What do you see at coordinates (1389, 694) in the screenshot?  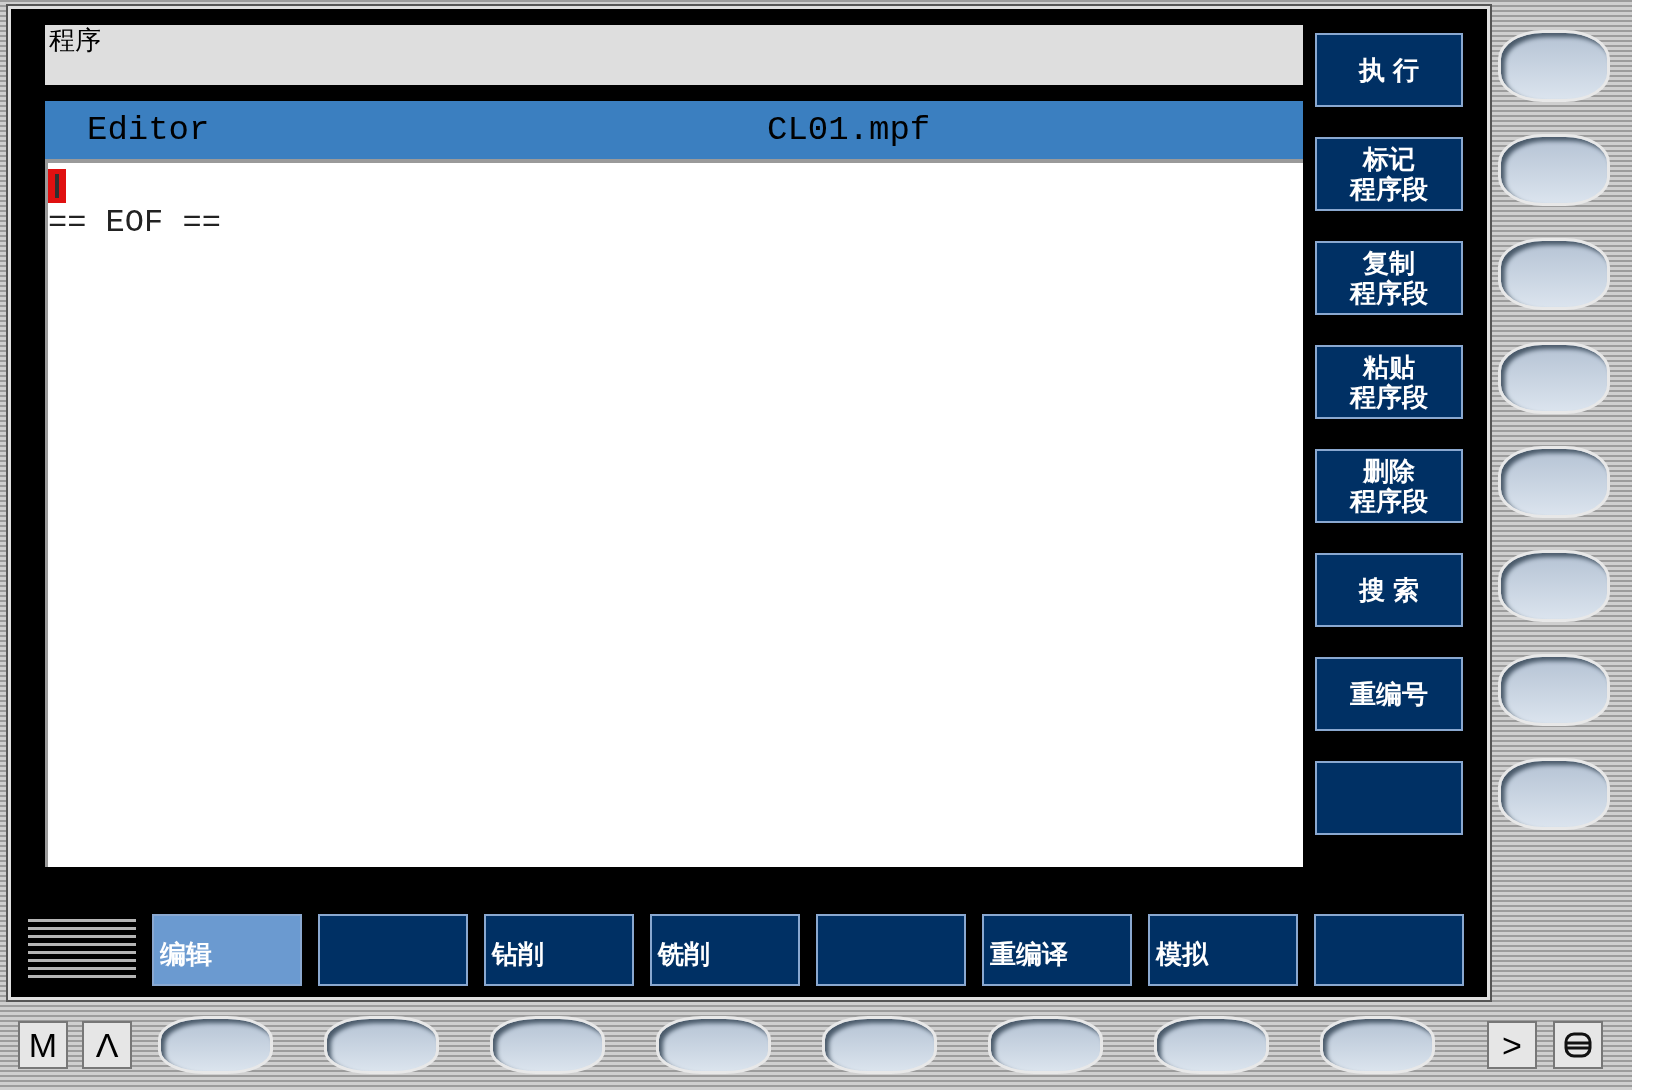 I see `softkey: 重编号` at bounding box center [1389, 694].